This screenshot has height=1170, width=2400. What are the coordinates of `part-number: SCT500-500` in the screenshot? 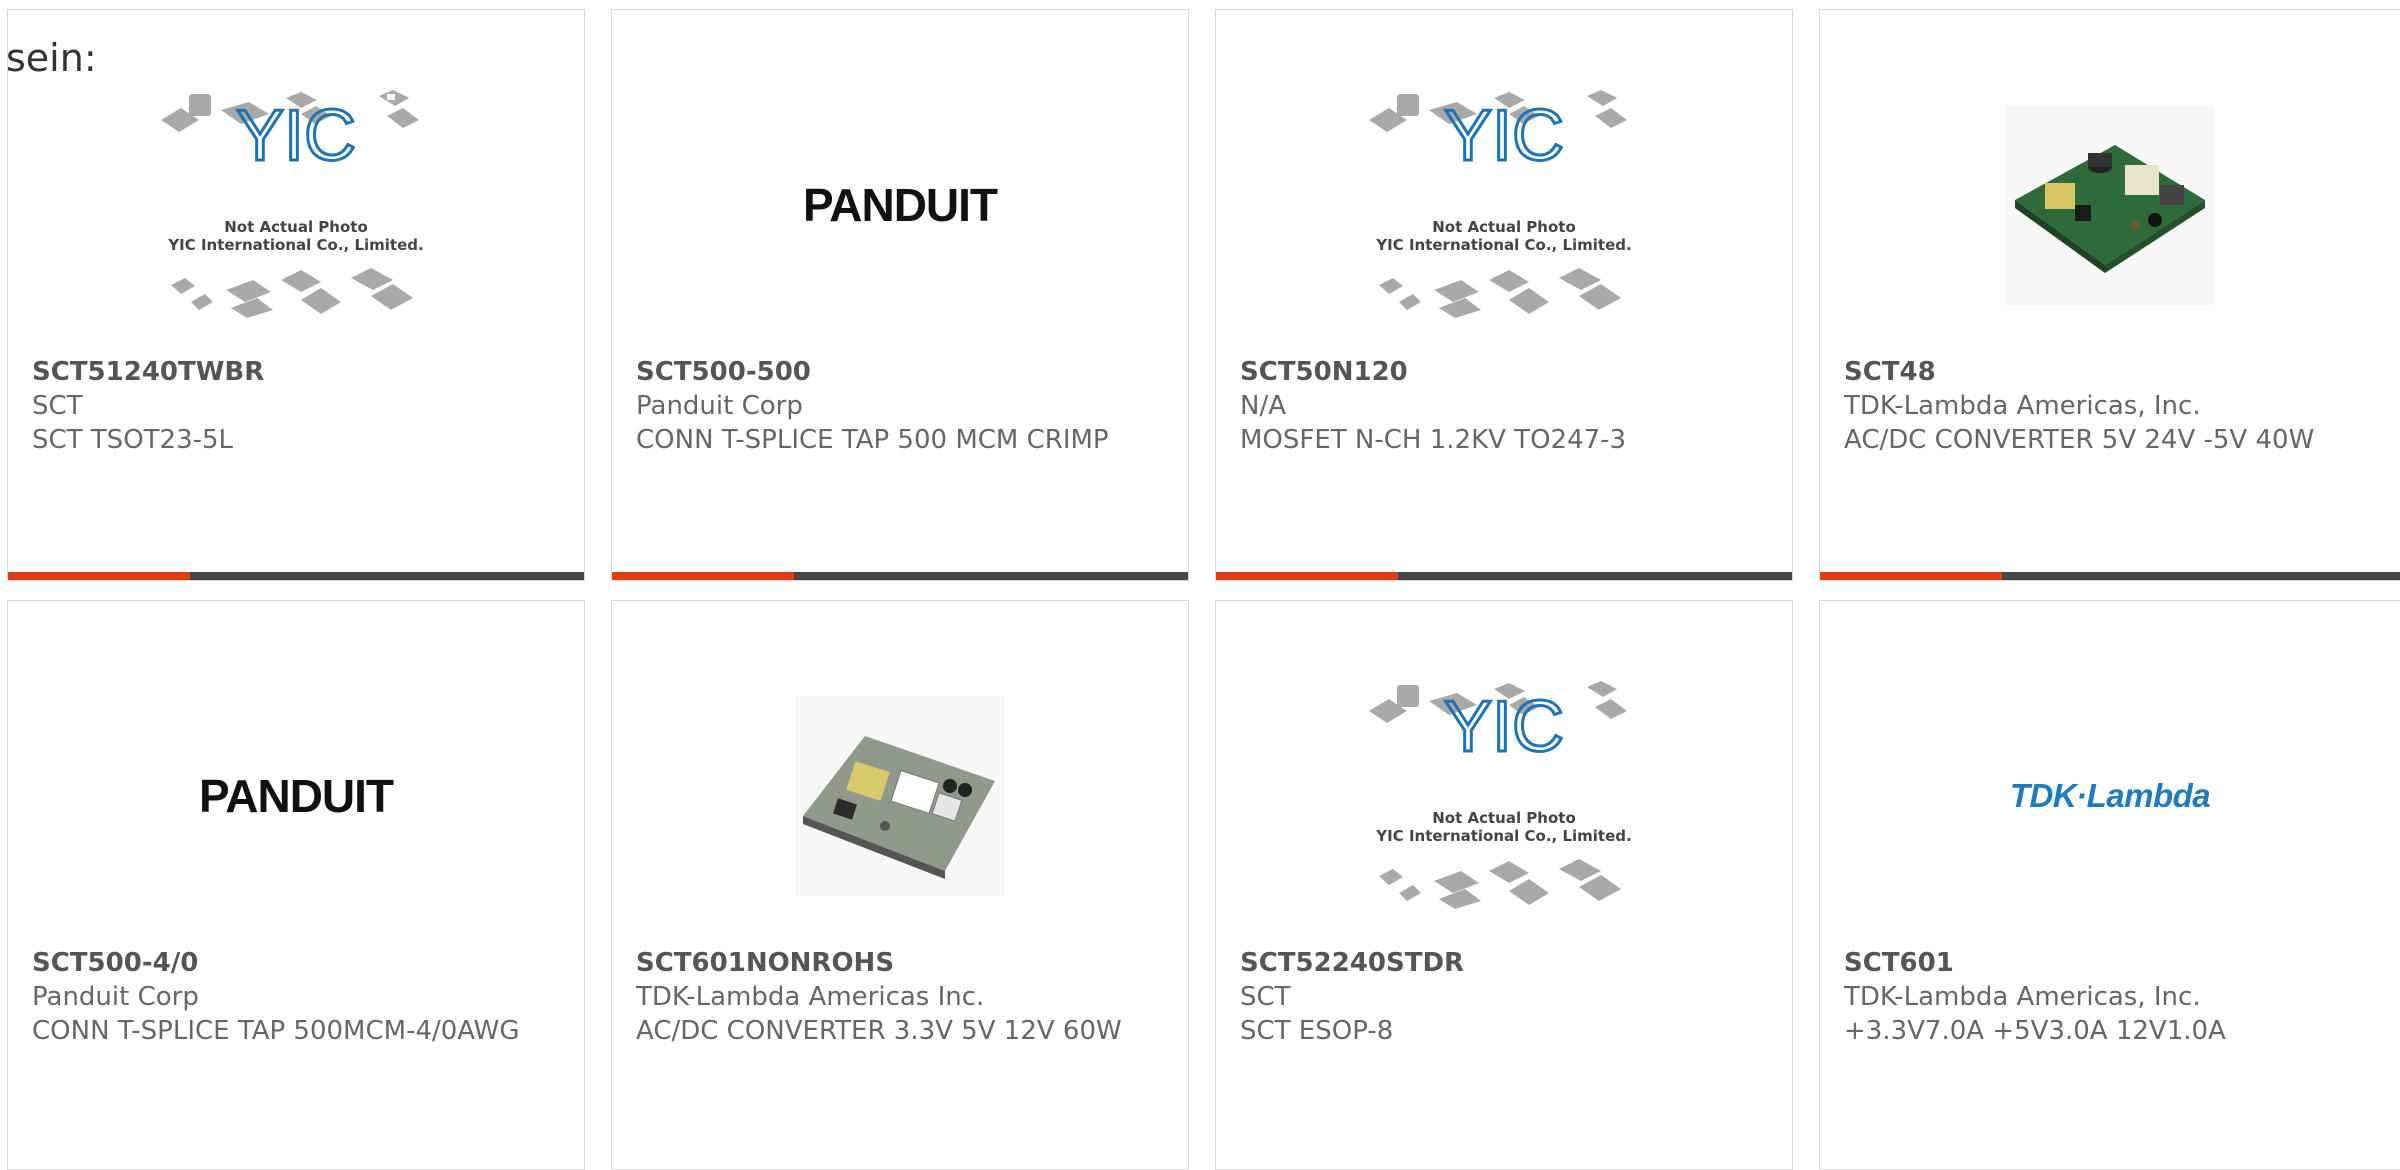 It's located at (900, 372).